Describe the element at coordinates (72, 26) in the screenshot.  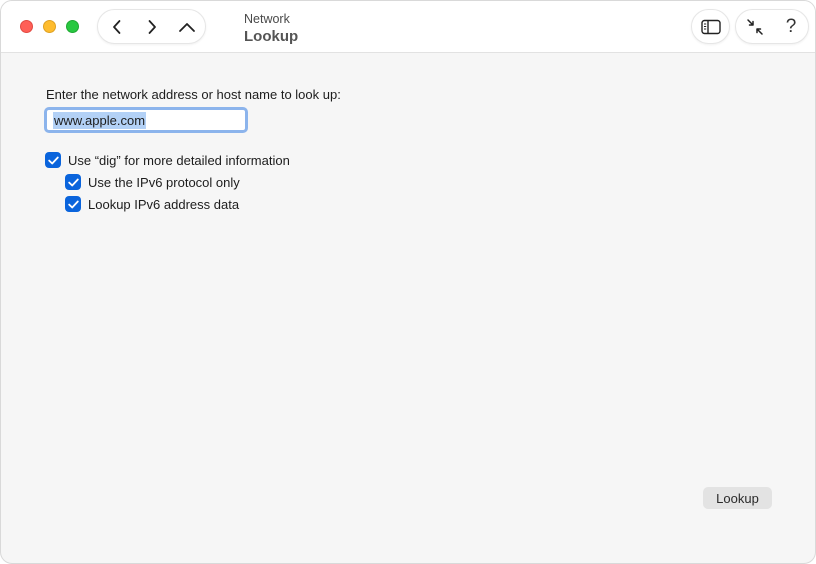
I see `zoom-window-button` at that location.